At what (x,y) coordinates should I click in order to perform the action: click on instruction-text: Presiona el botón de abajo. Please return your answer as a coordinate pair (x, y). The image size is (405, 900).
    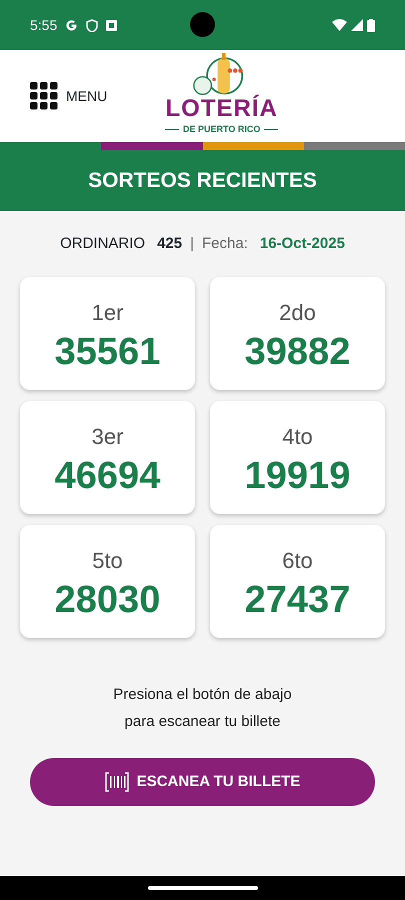
    Looking at the image, I should click on (202, 695).